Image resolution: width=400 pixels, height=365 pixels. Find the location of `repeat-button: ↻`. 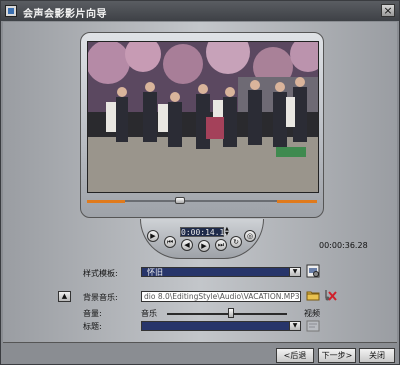

repeat-button: ↻ is located at coordinates (236, 242).